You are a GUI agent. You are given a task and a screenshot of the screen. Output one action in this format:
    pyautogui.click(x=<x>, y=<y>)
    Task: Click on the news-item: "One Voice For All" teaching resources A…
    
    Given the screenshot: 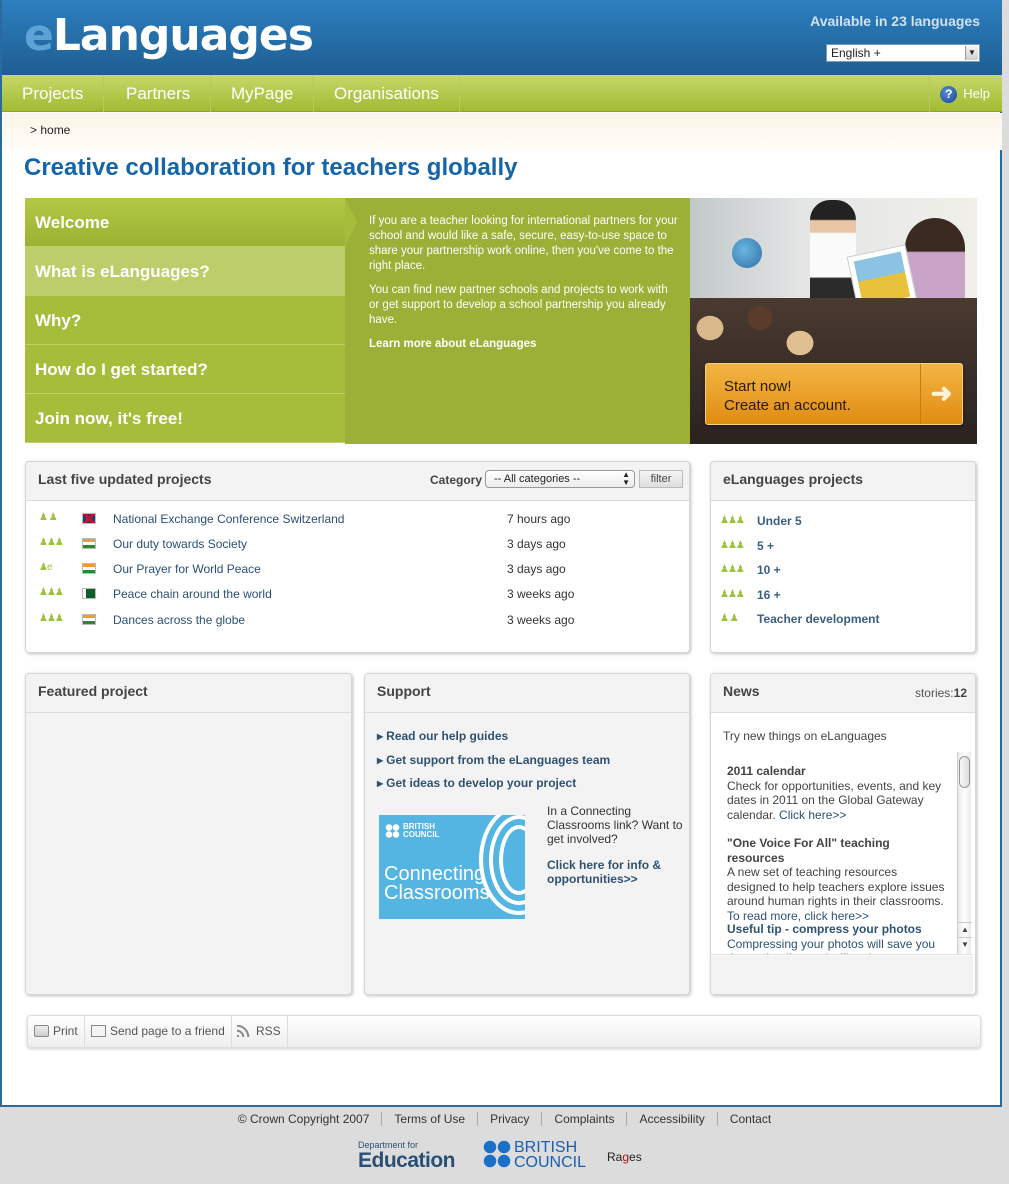 What is the action you would take?
    pyautogui.click(x=838, y=879)
    